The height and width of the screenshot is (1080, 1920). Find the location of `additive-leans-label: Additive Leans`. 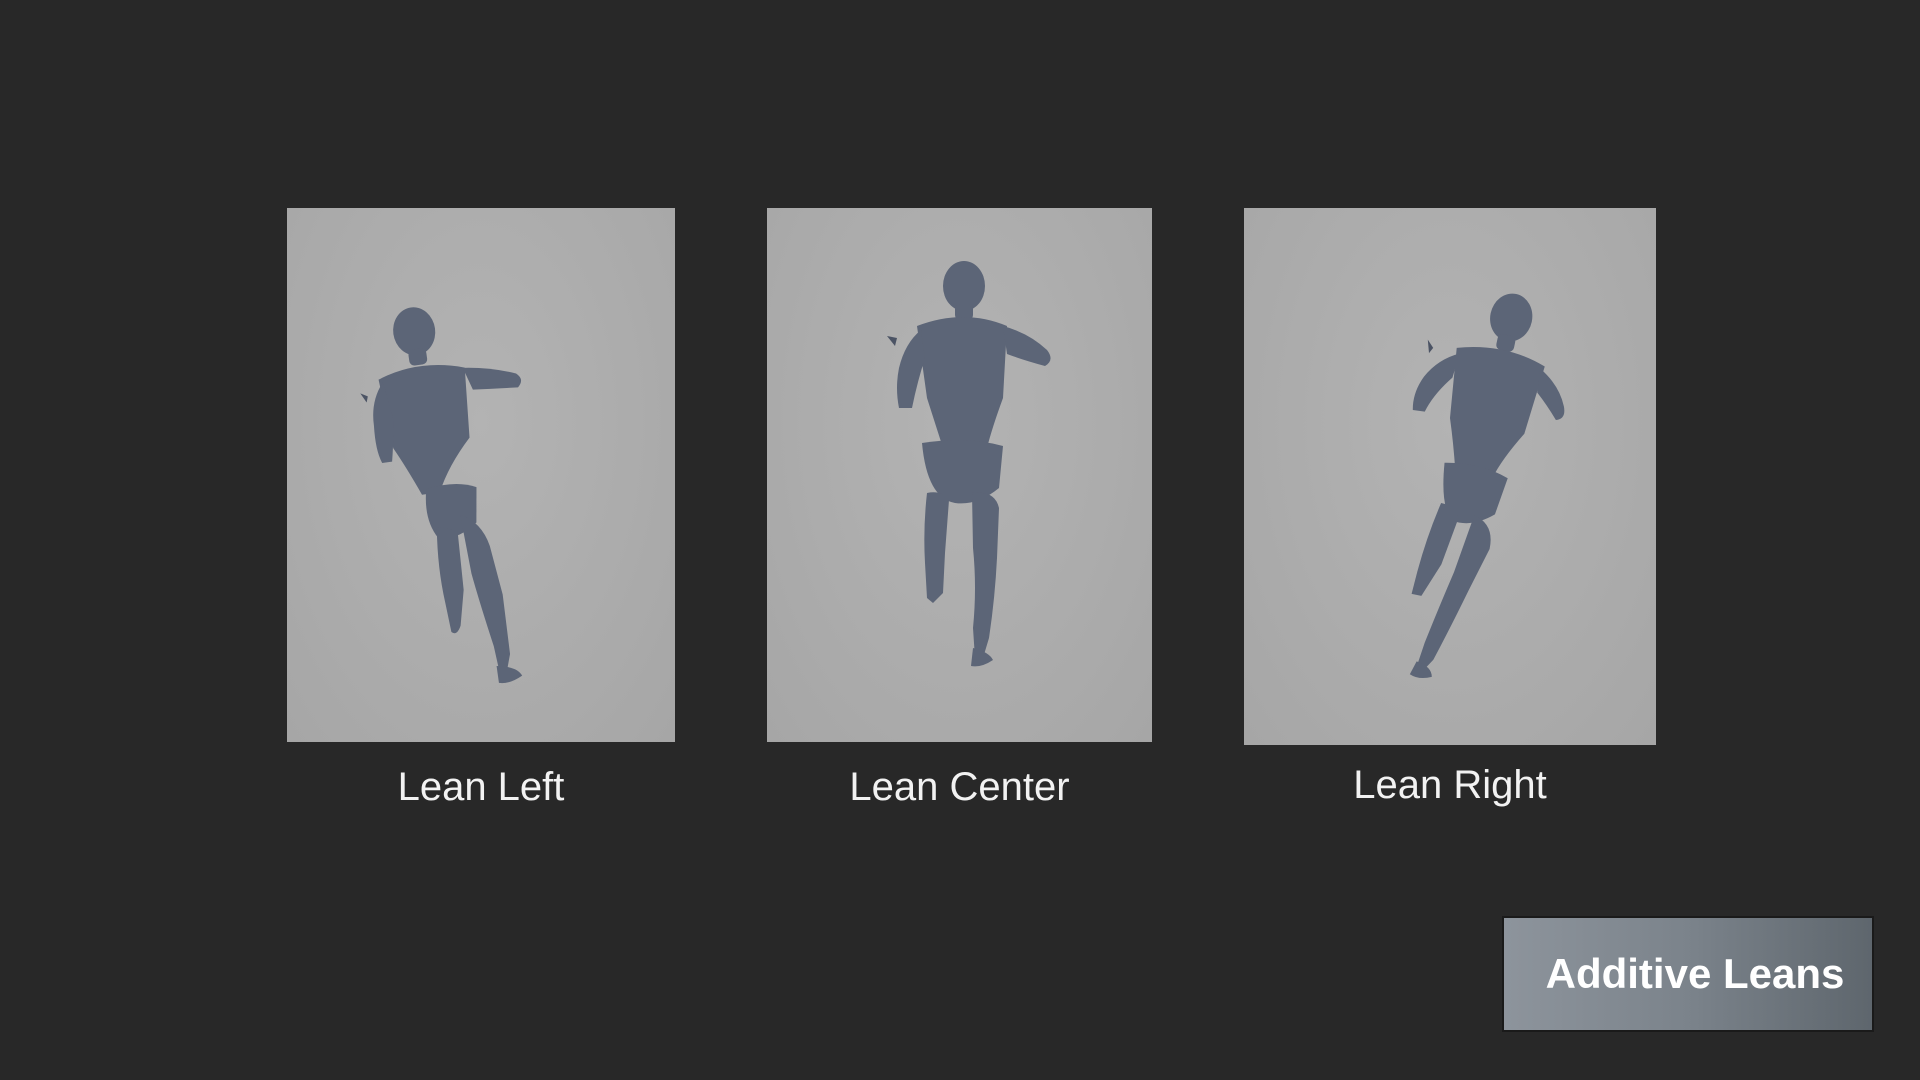

additive-leans-label: Additive Leans is located at coordinates (1695, 973).